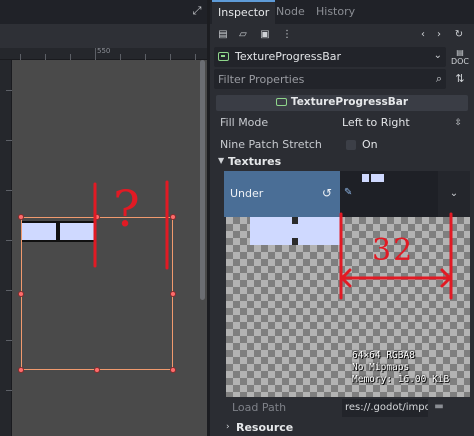 The height and width of the screenshot is (436, 474). I want to click on progress-bar-notch, so click(58, 230).